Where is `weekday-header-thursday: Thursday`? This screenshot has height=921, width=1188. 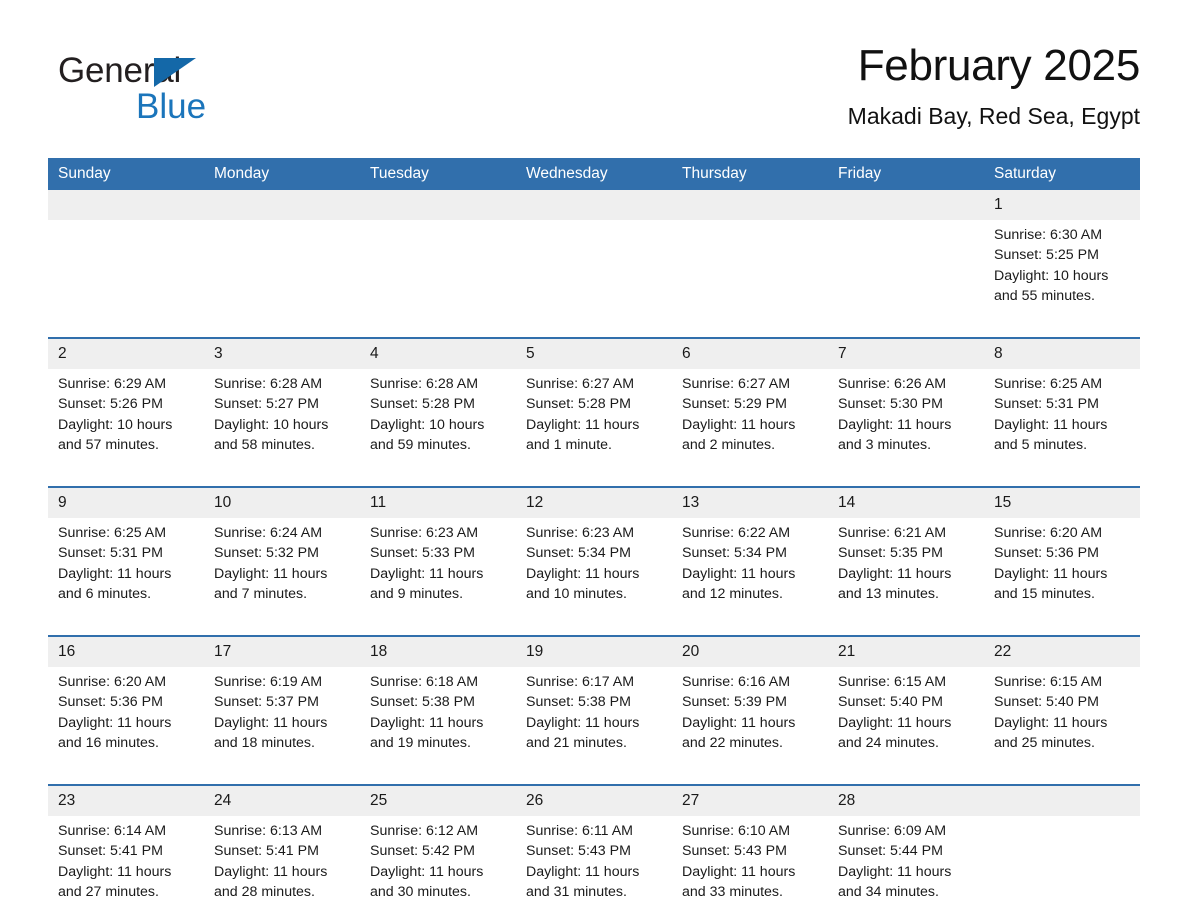
weekday-header-thursday: Thursday is located at coordinates (750, 174).